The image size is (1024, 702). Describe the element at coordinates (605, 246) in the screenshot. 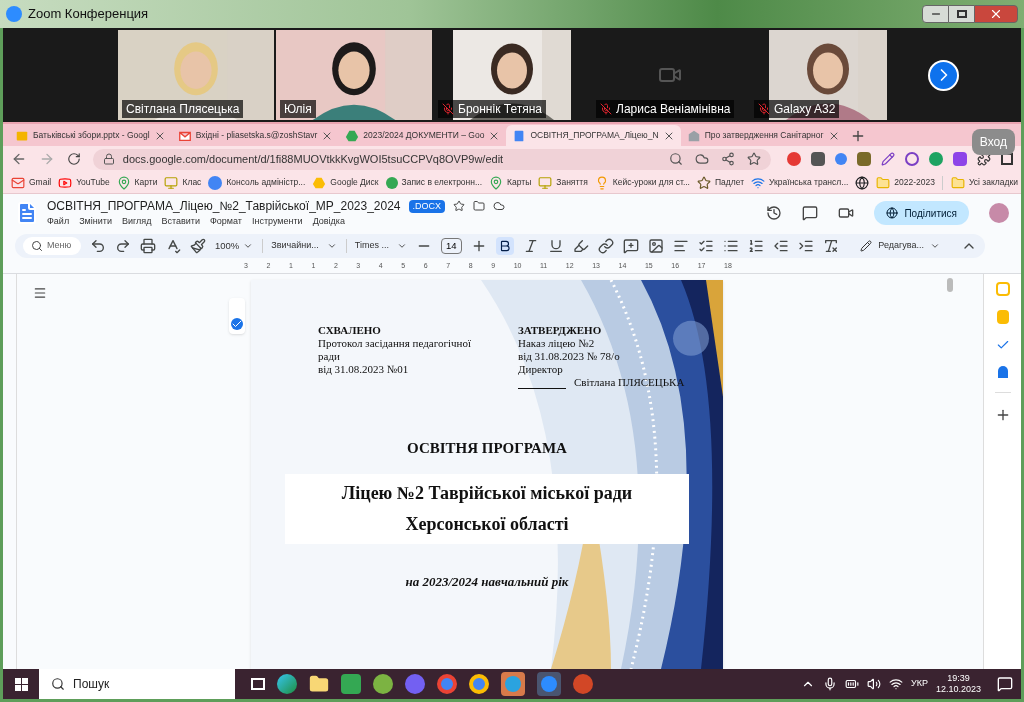

I see `link-icon` at that location.